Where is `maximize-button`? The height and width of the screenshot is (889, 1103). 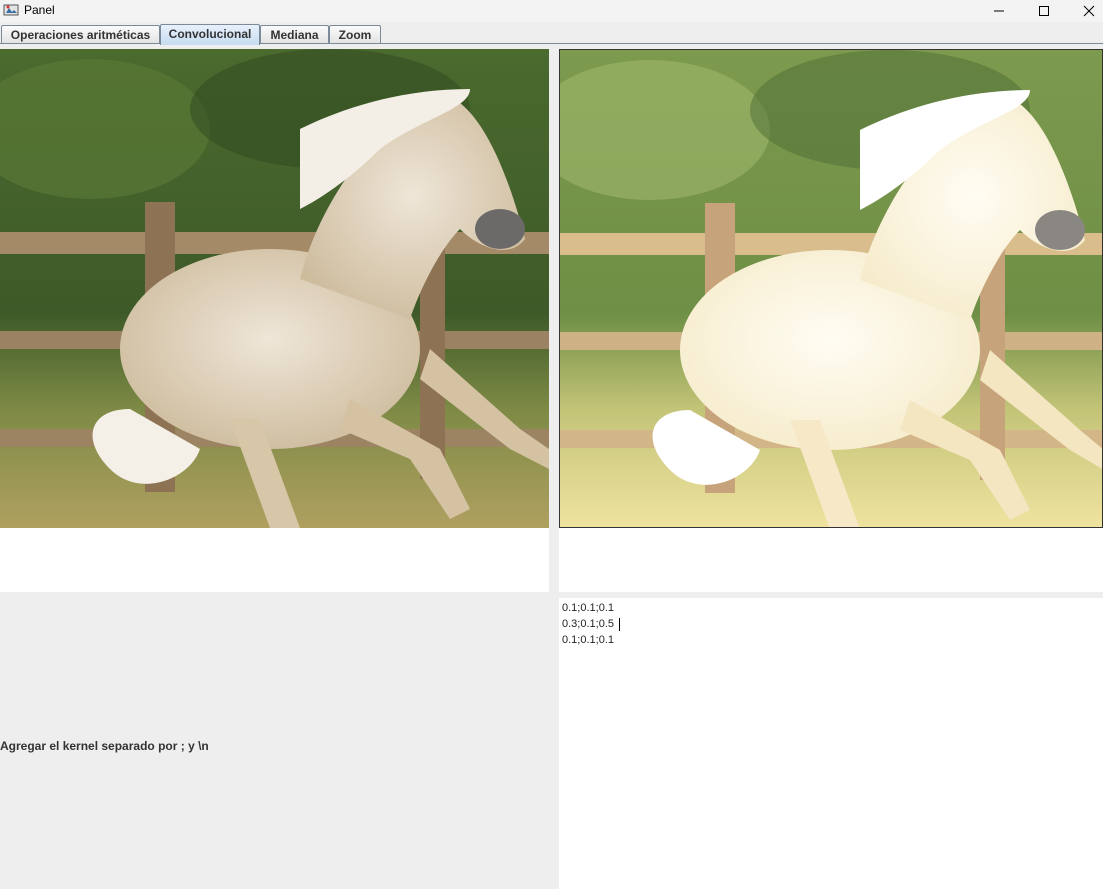 maximize-button is located at coordinates (1044, 11).